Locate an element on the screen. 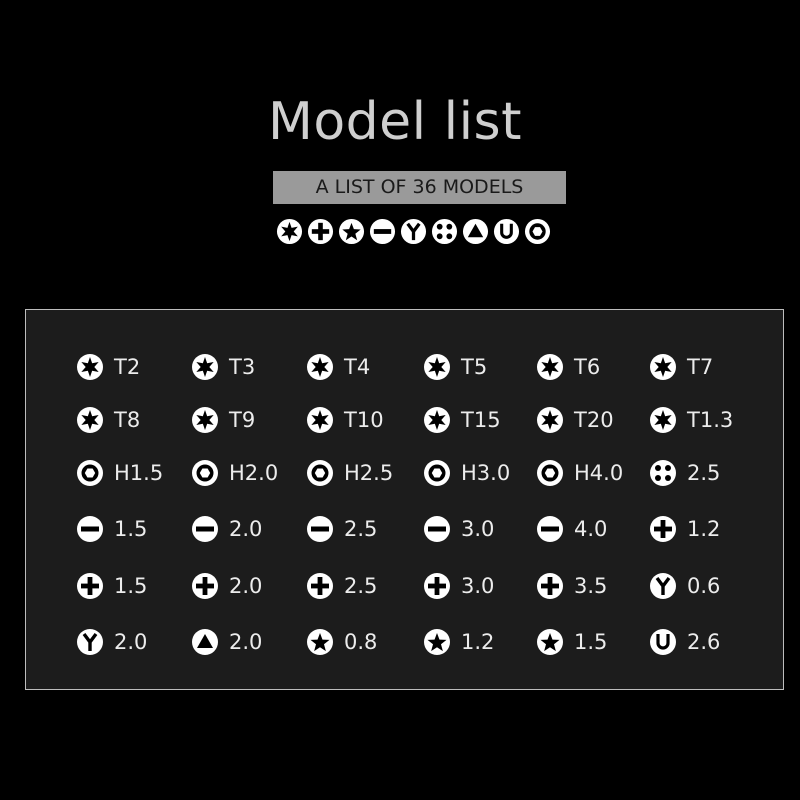 The width and height of the screenshot is (800, 800). model-item: 2.6 is located at coordinates (706, 642).